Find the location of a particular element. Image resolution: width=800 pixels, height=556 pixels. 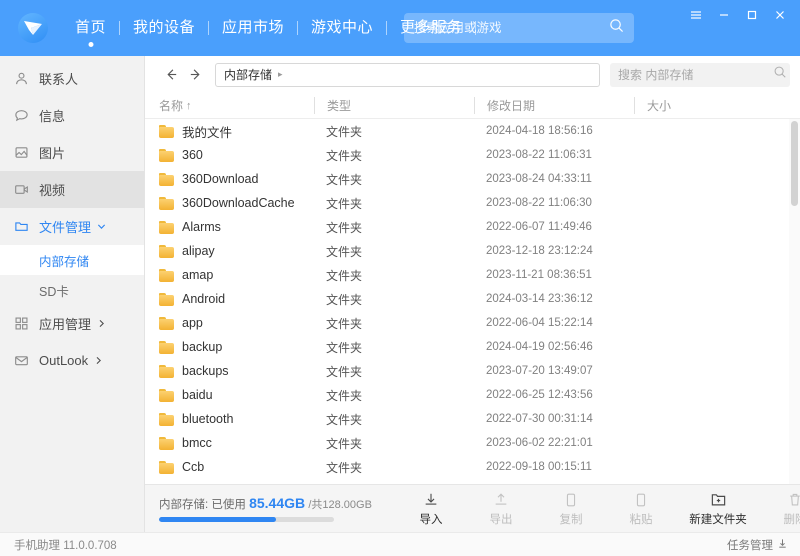

column-header-name: 名称 ↑ is located at coordinates (236, 105).